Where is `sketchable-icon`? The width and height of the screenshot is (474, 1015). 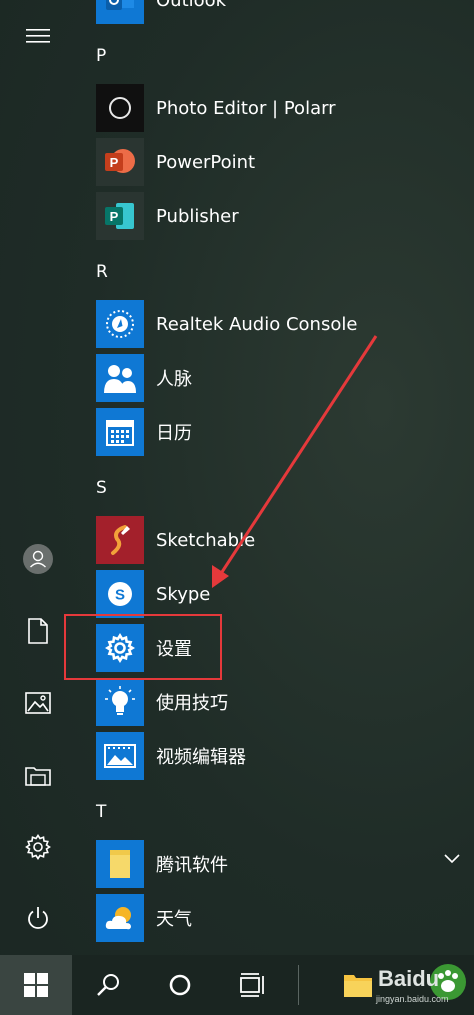
sketchable-icon is located at coordinates (120, 540).